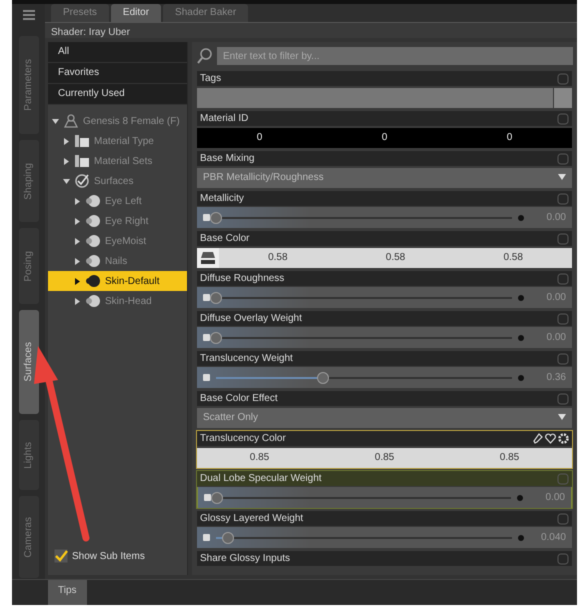 The width and height of the screenshot is (584, 615). I want to click on gear-icon, so click(563, 438).